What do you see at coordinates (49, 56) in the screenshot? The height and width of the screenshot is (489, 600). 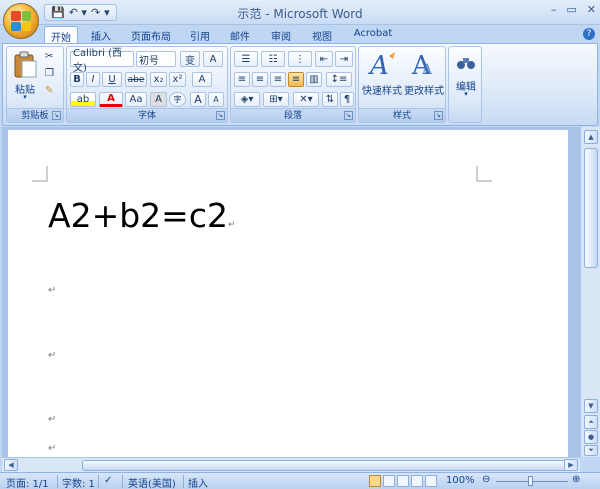 I see `cut-icon: ✂` at bounding box center [49, 56].